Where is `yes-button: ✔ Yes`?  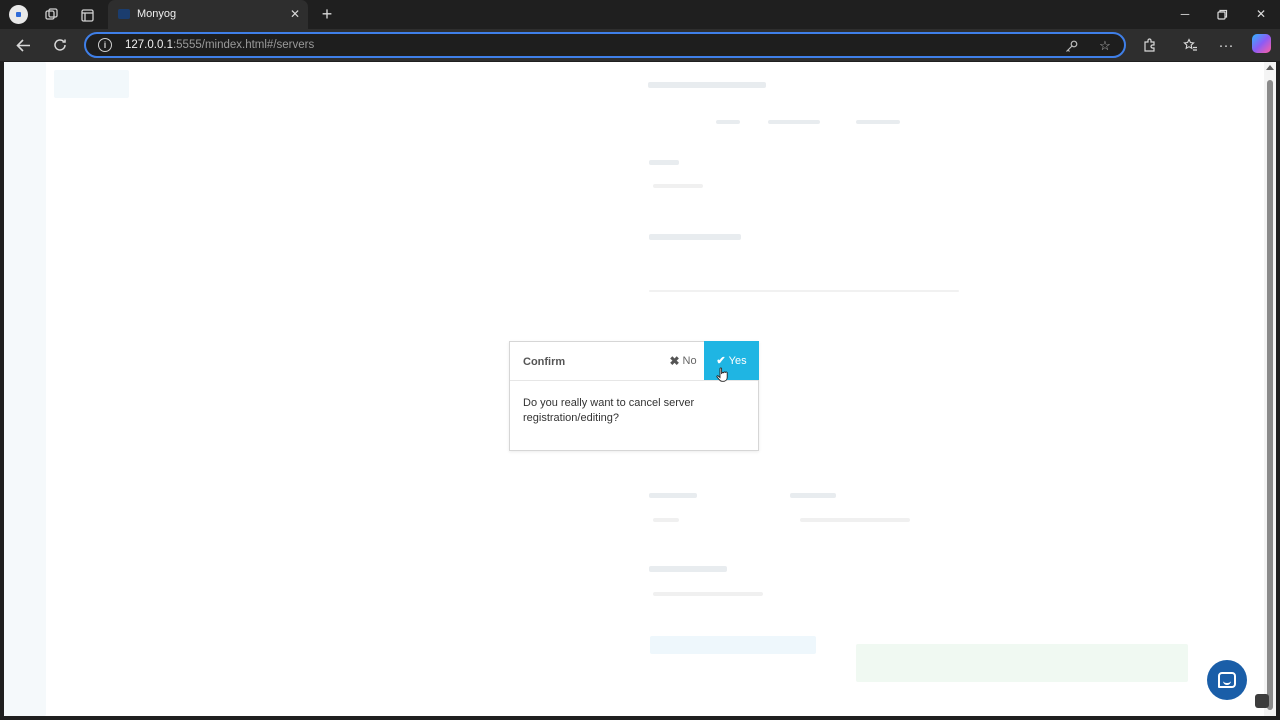 yes-button: ✔ Yes is located at coordinates (731, 360).